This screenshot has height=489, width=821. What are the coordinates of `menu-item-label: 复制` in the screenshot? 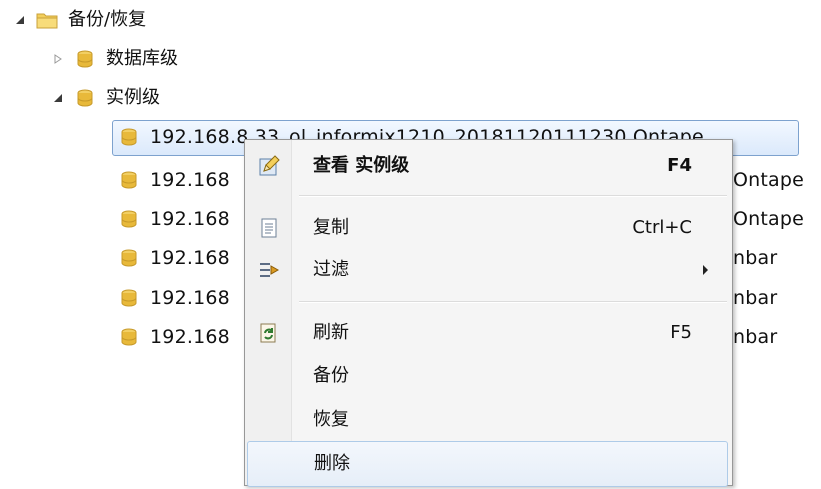 It's located at (331, 227).